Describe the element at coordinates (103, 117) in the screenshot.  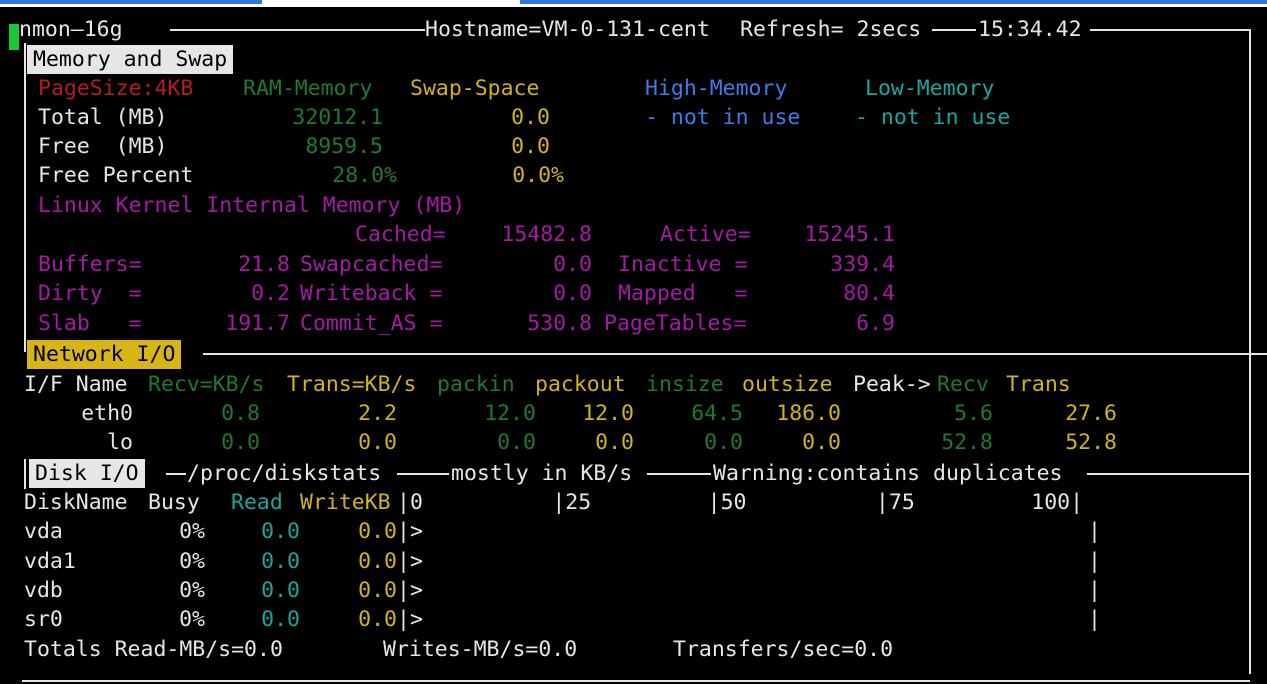
I see `memory-row-label: Total (MB)` at that location.